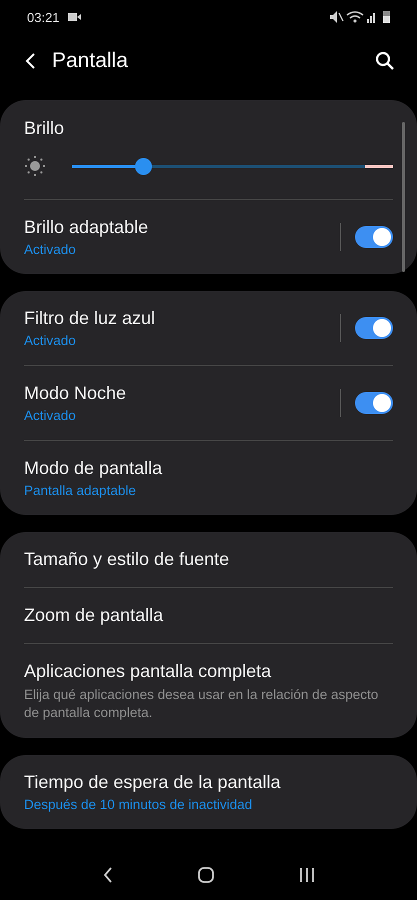 The width and height of the screenshot is (417, 900). Describe the element at coordinates (232, 166) in the screenshot. I see `brightness-slider` at that location.